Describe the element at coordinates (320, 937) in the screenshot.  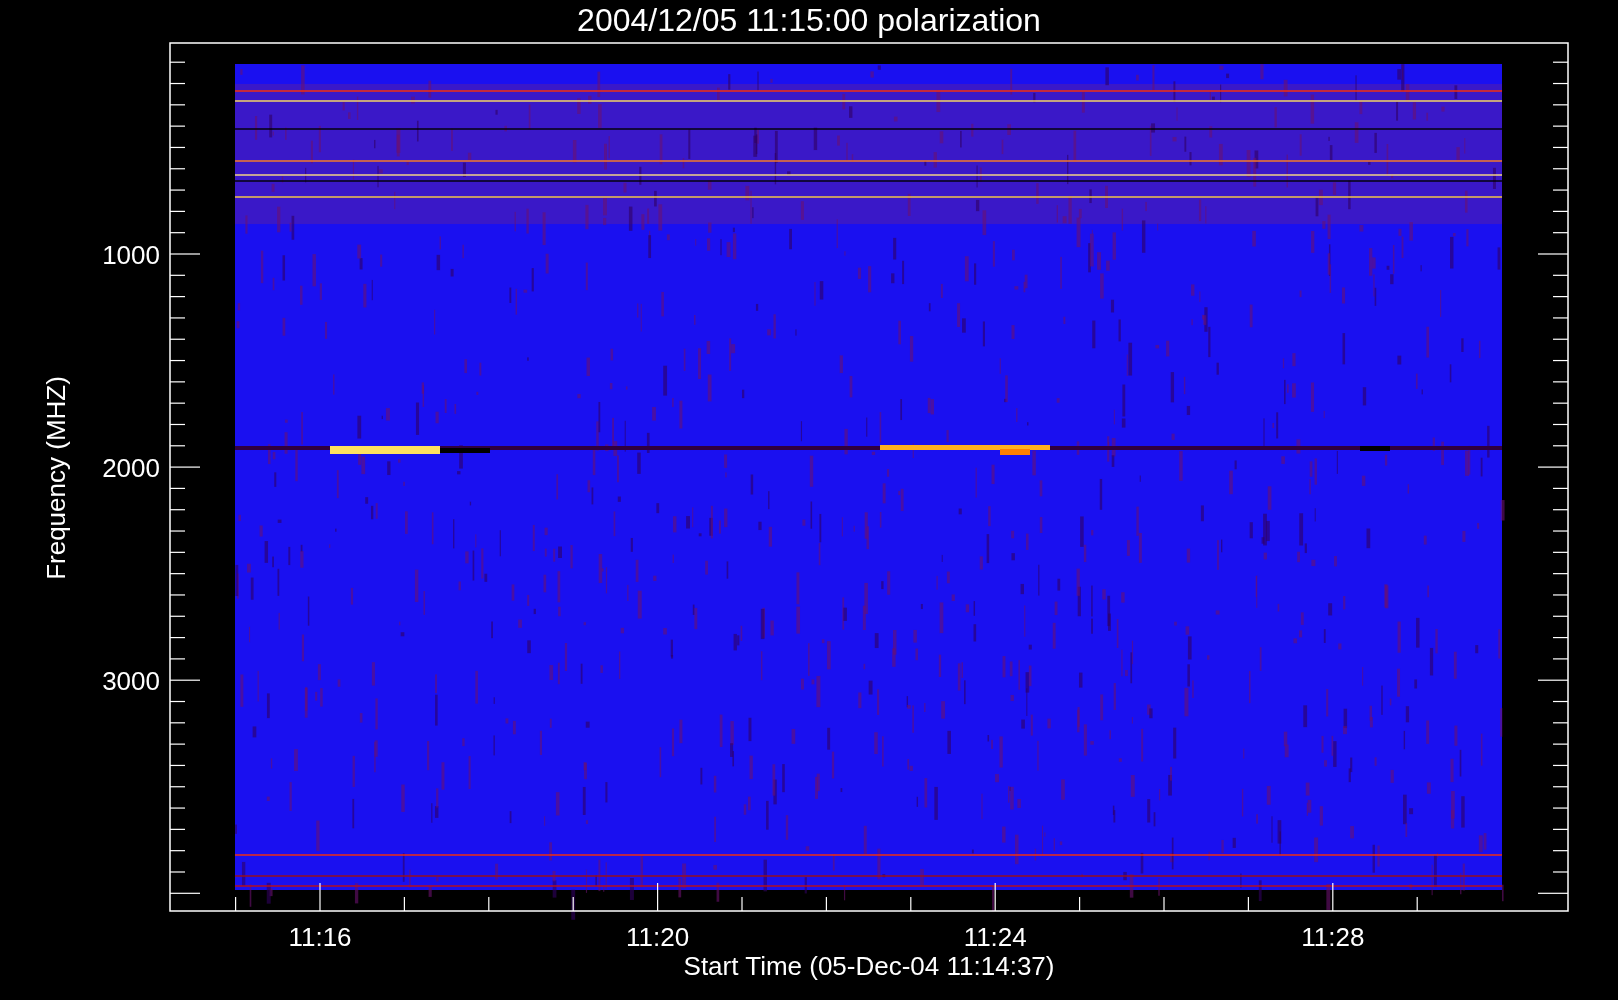
I see `tick-label: 11:16` at that location.